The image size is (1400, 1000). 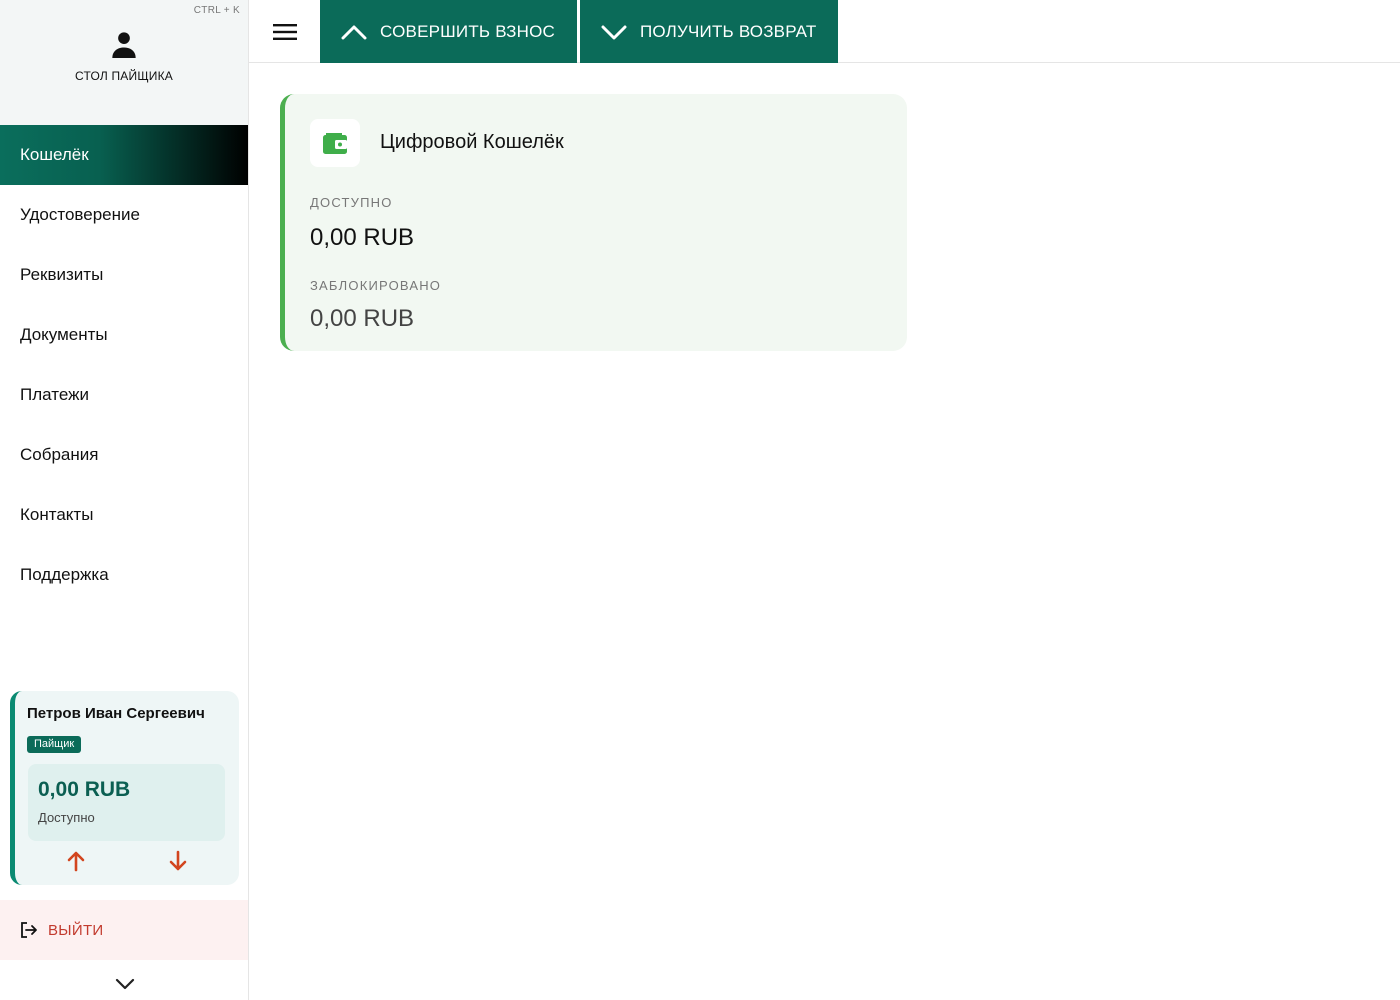 What do you see at coordinates (124, 275) in the screenshot?
I see `sidebar-item-requisites: Реквизиты` at bounding box center [124, 275].